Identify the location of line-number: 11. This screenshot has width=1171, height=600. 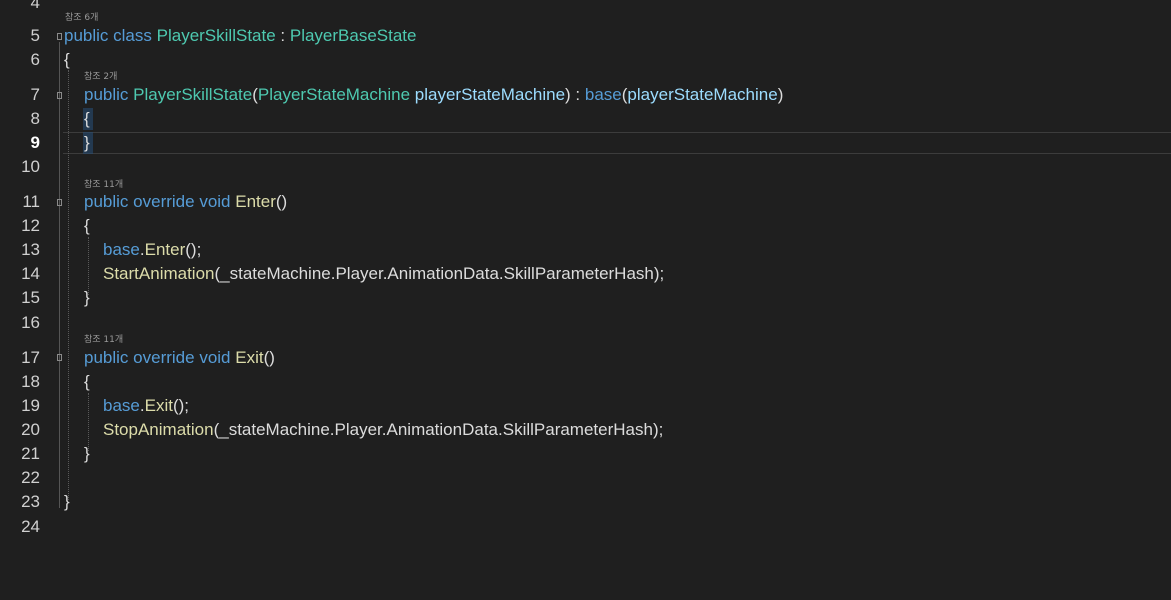
(31, 201).